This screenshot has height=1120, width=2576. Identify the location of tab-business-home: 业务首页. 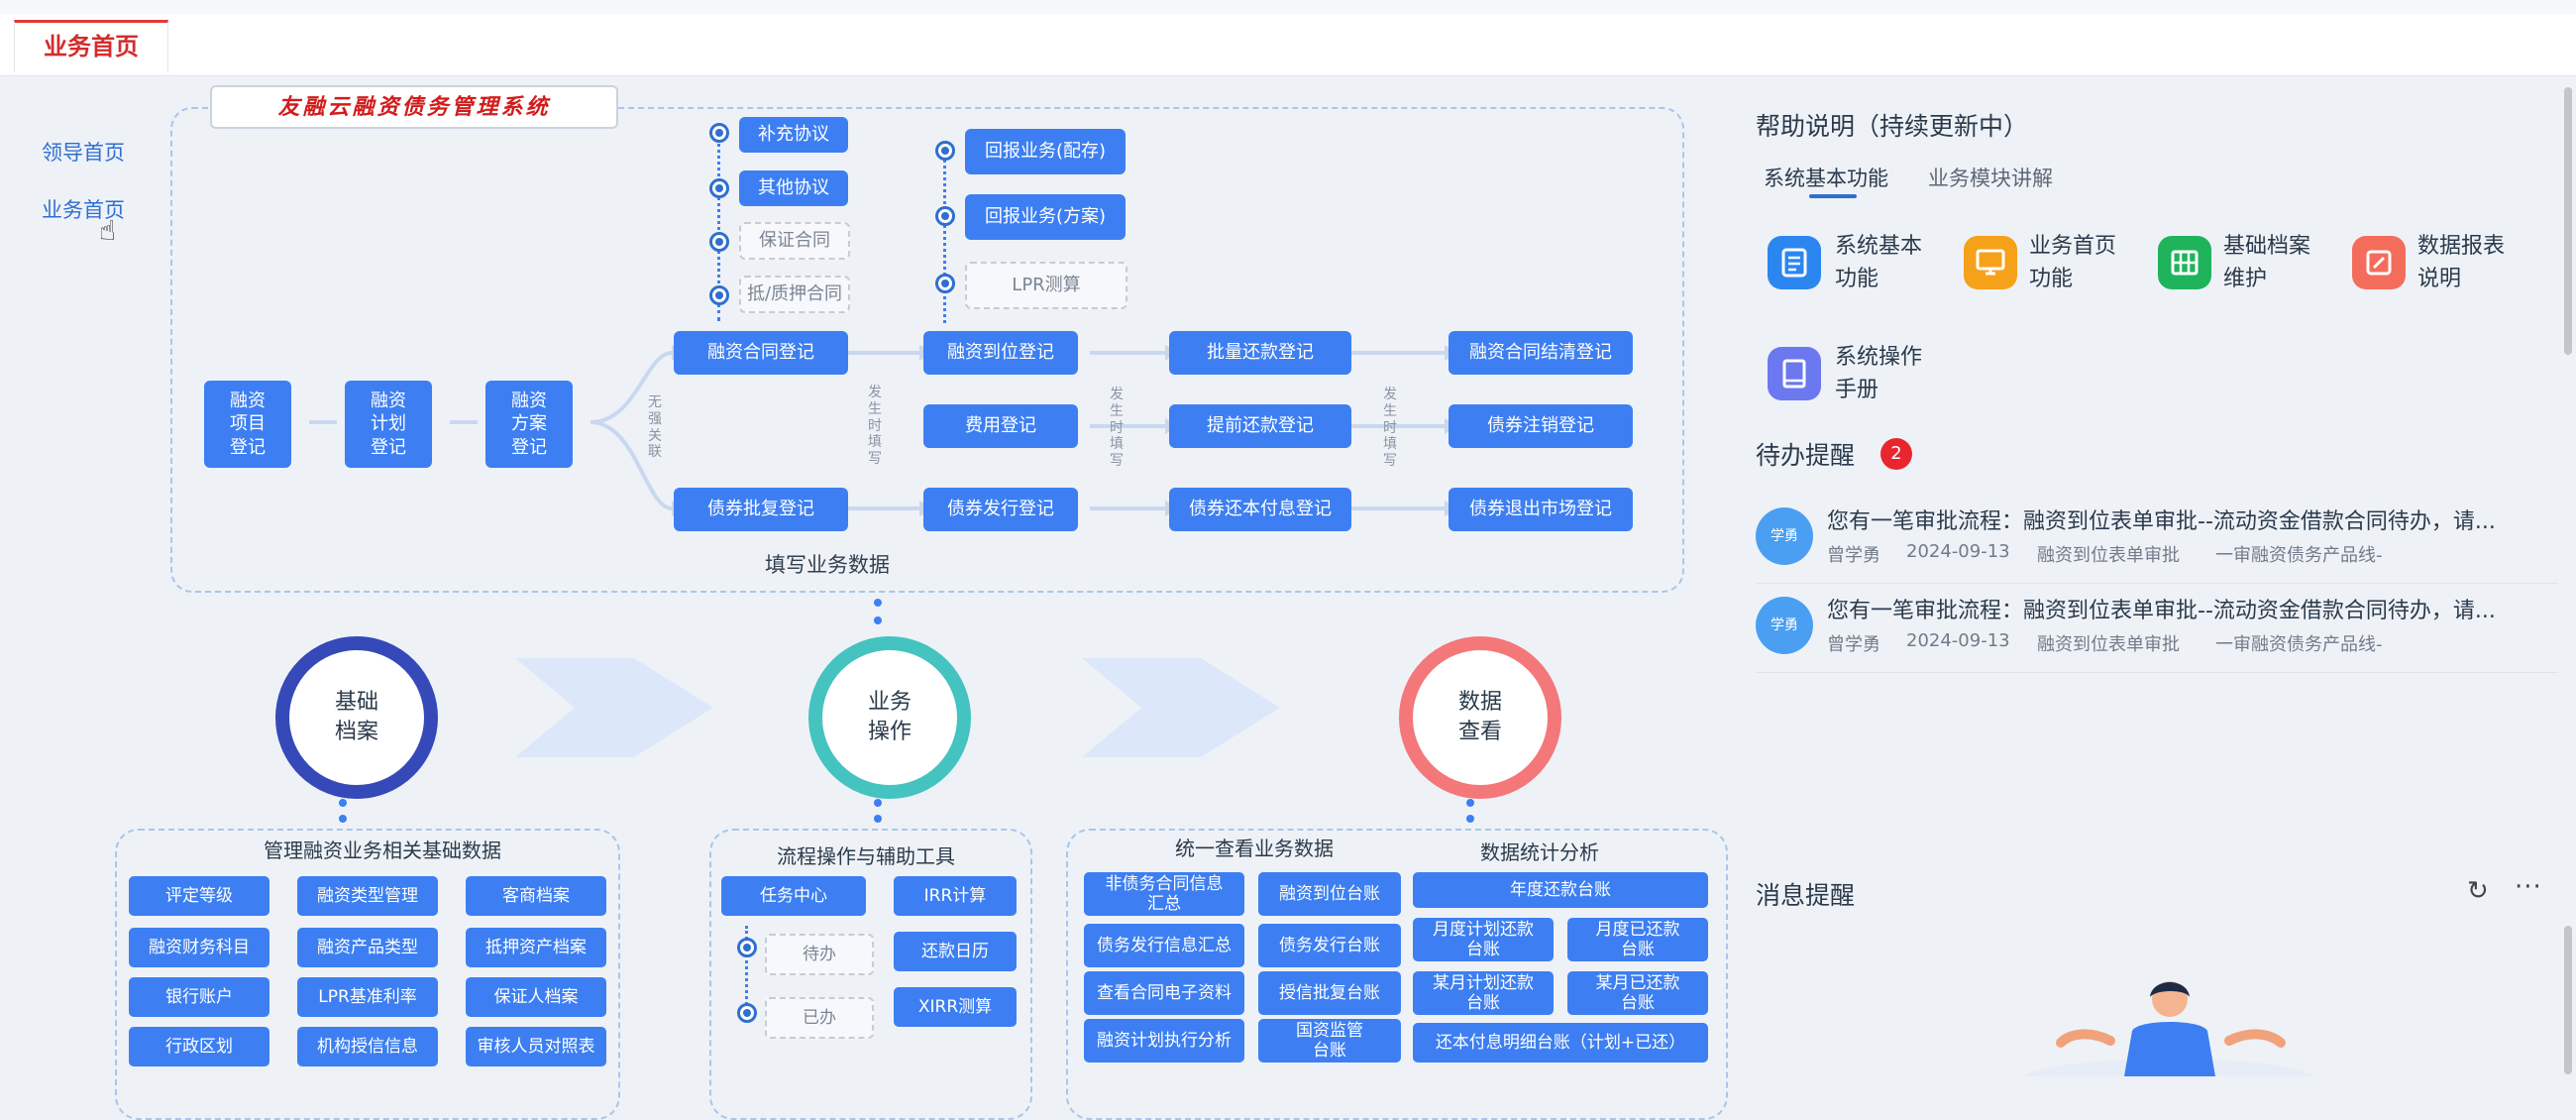
(91, 46).